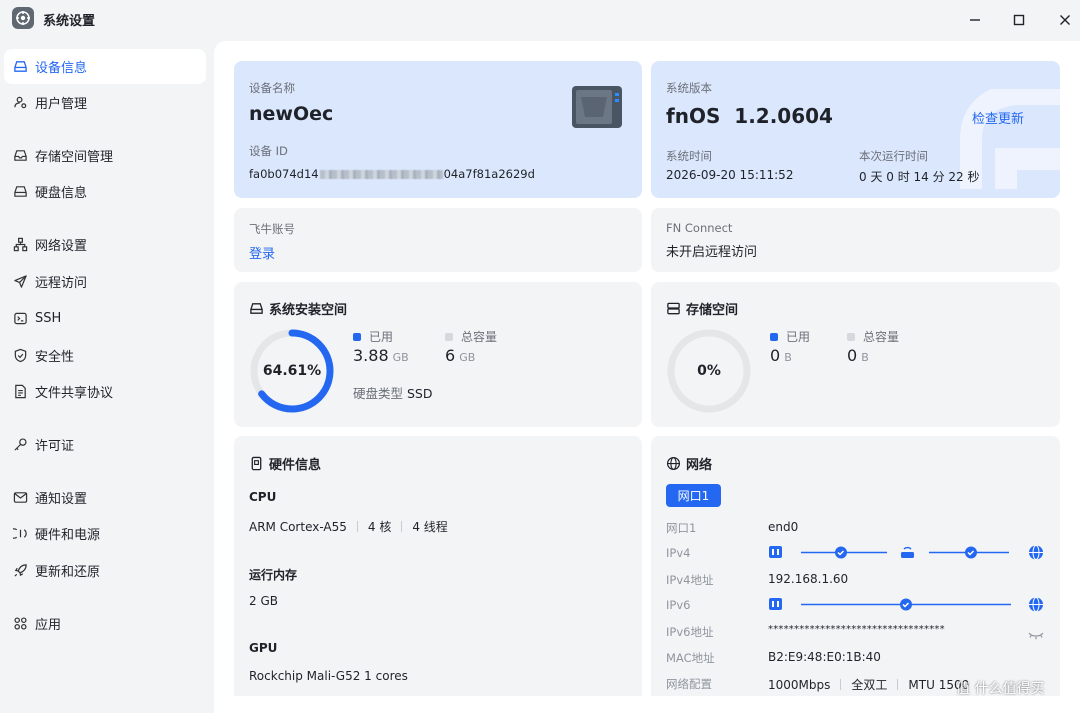 This screenshot has height=713, width=1080. I want to click on disk-type-value: SSD, so click(420, 393).